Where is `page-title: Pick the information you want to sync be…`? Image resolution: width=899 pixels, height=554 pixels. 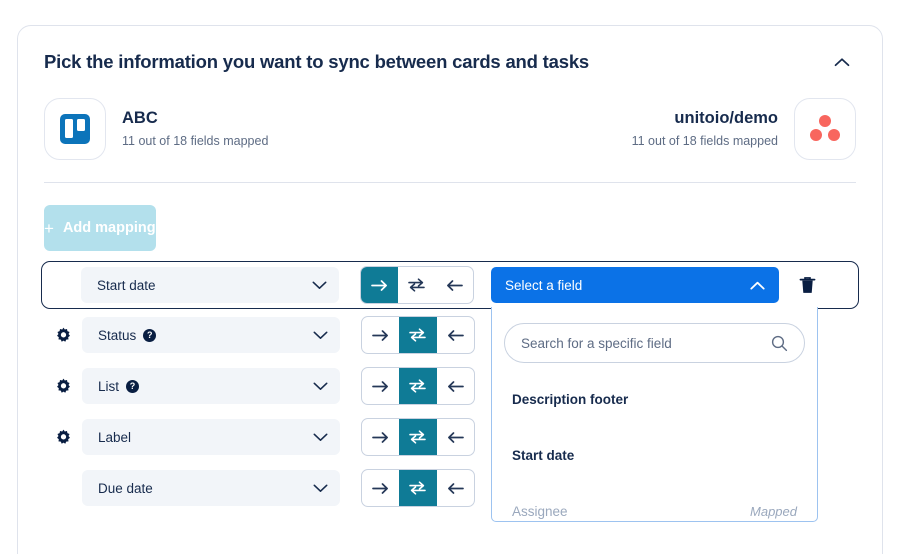
page-title: Pick the information you want to sync be… is located at coordinates (316, 61).